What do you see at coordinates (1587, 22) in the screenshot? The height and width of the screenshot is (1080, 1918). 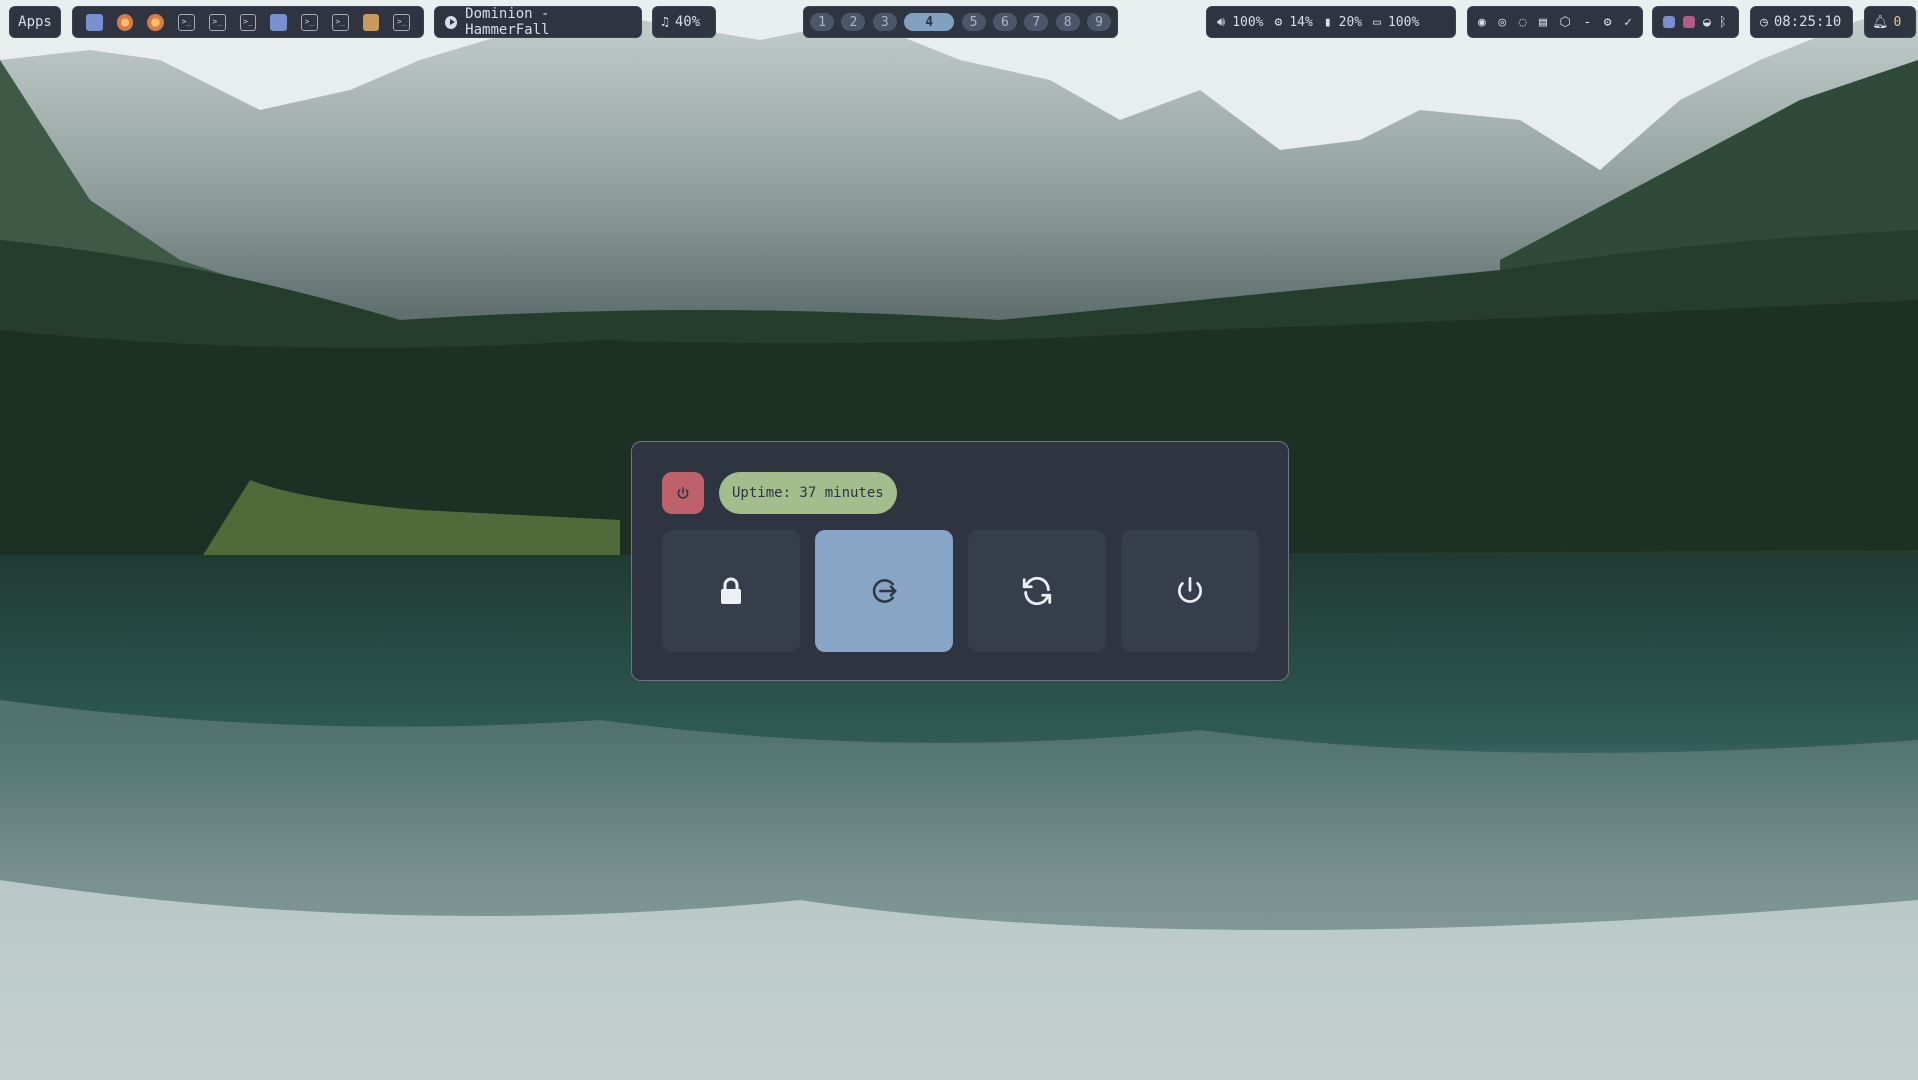 I see `dash-icon: -` at bounding box center [1587, 22].